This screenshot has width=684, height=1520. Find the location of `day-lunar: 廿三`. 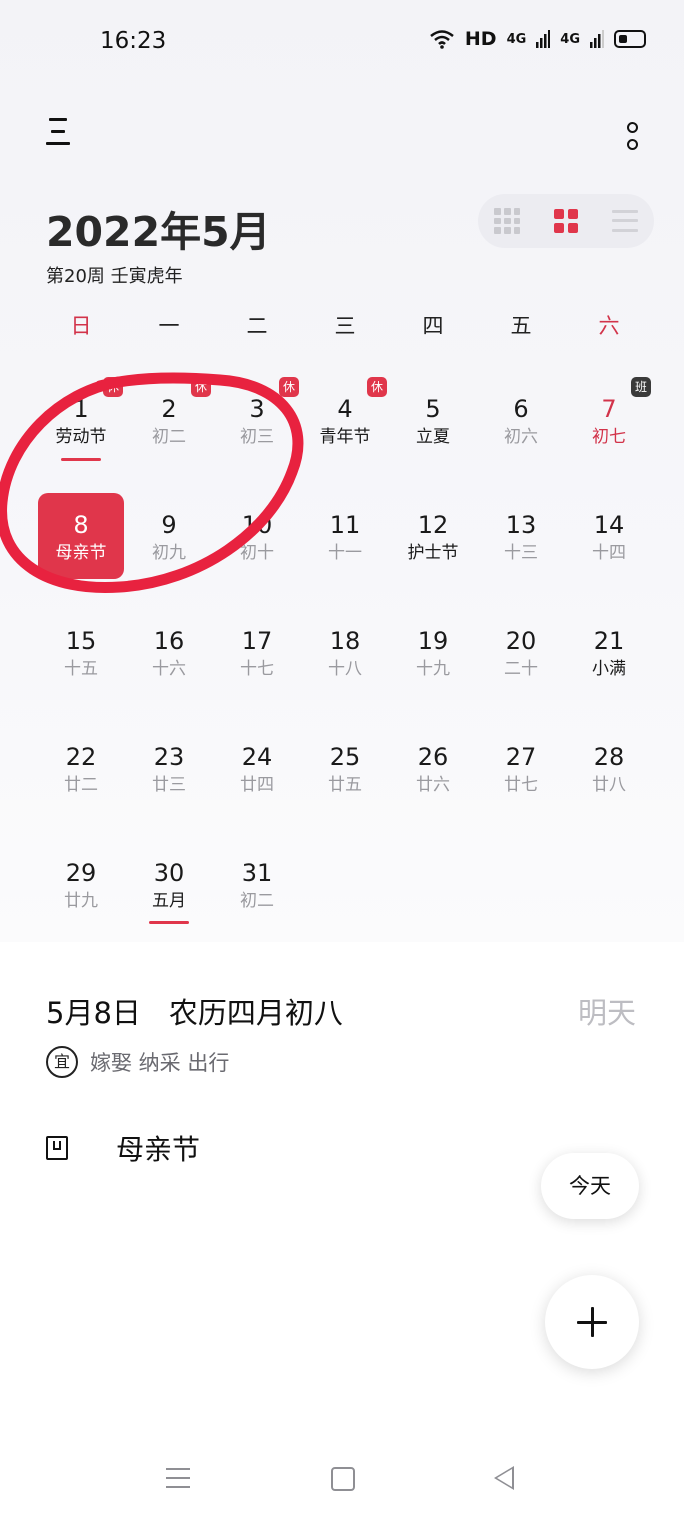

day-lunar: 廿三 is located at coordinates (169, 785).